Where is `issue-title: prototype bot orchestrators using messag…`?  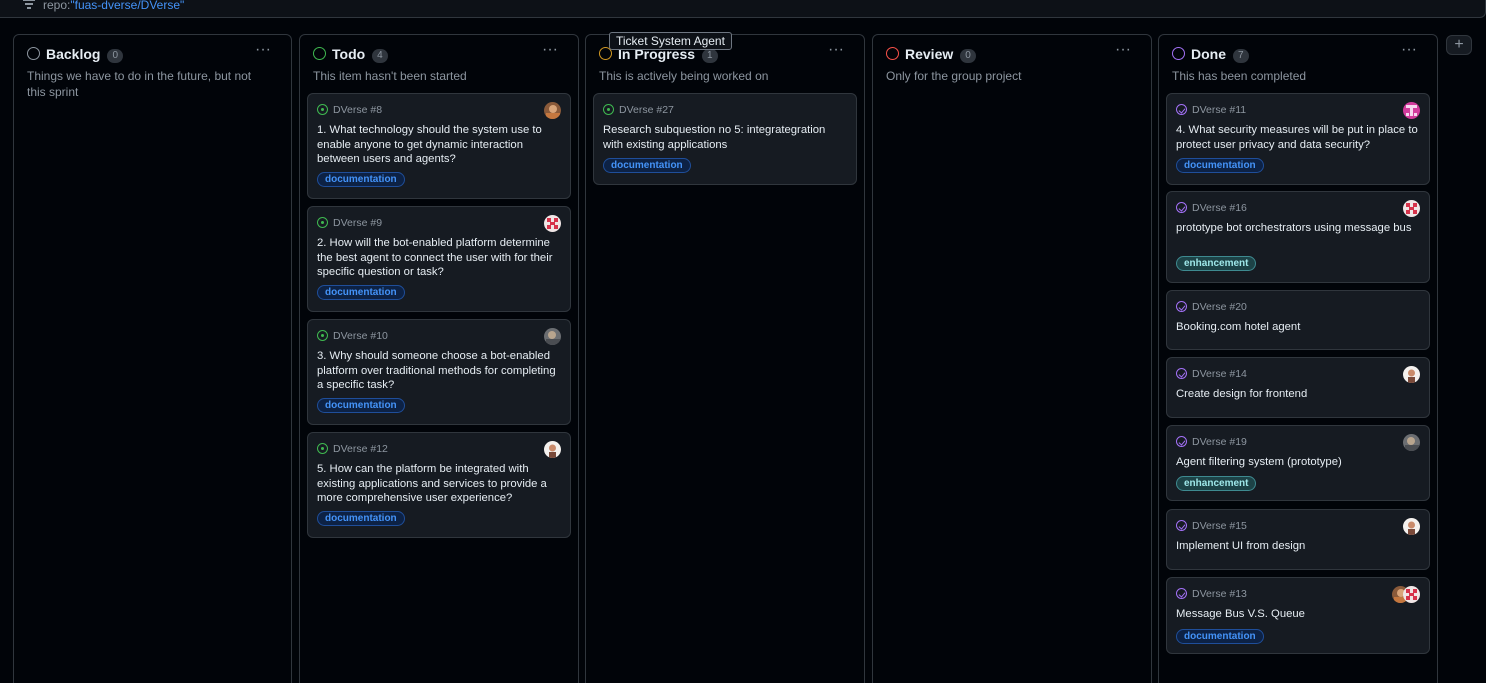
issue-title: prototype bot orchestrators using messag… is located at coordinates (1297, 228).